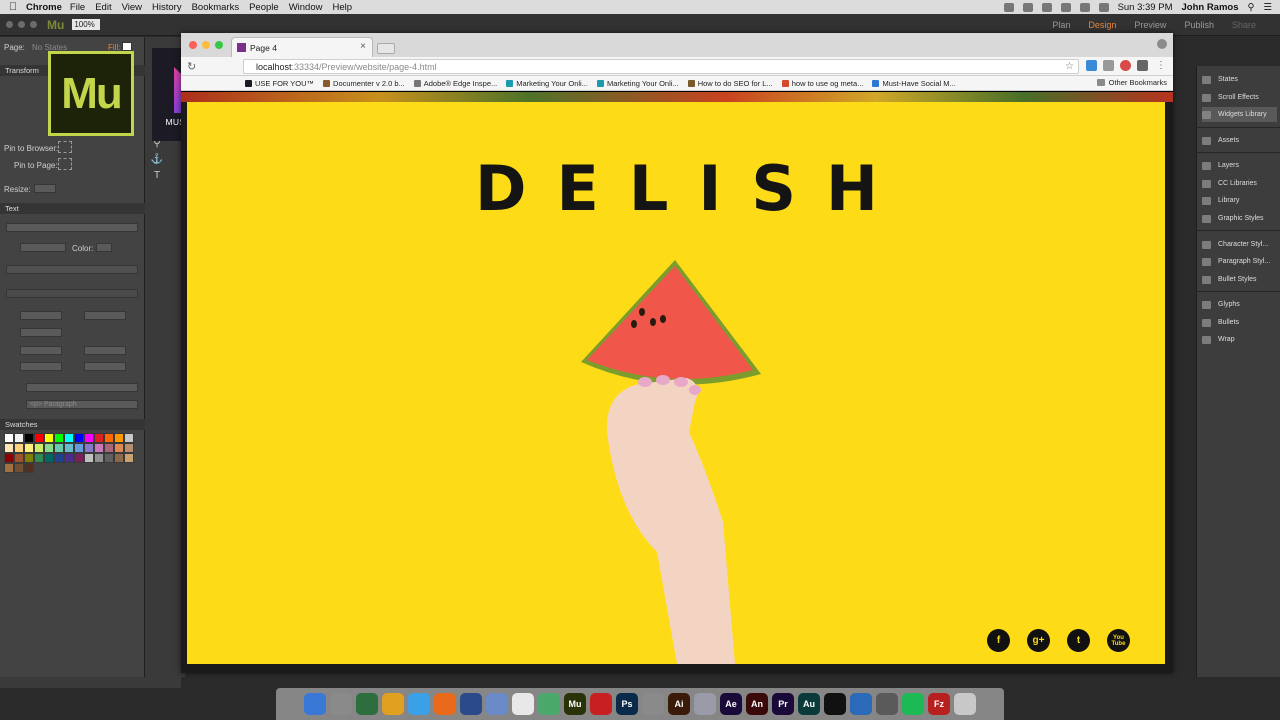 This screenshot has width=1280, height=720. I want to click on other-bookmarks: Other Bookmarks, so click(1131, 82).